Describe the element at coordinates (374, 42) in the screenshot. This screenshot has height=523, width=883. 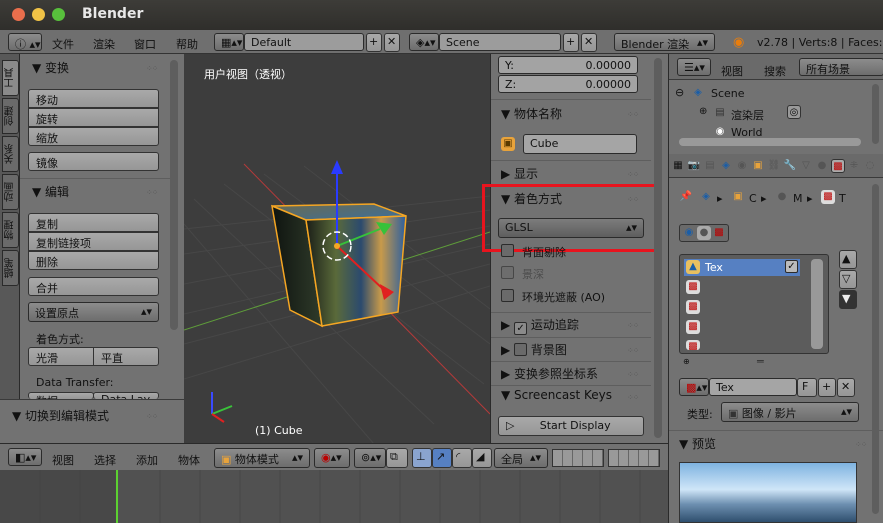
I see `add-screen-icon: +` at that location.